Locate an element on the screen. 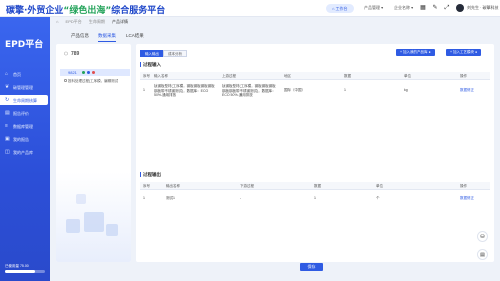 Image resolution: width=500 pixels, height=281 pixels. db-icon: ≡ is located at coordinates (6, 126).